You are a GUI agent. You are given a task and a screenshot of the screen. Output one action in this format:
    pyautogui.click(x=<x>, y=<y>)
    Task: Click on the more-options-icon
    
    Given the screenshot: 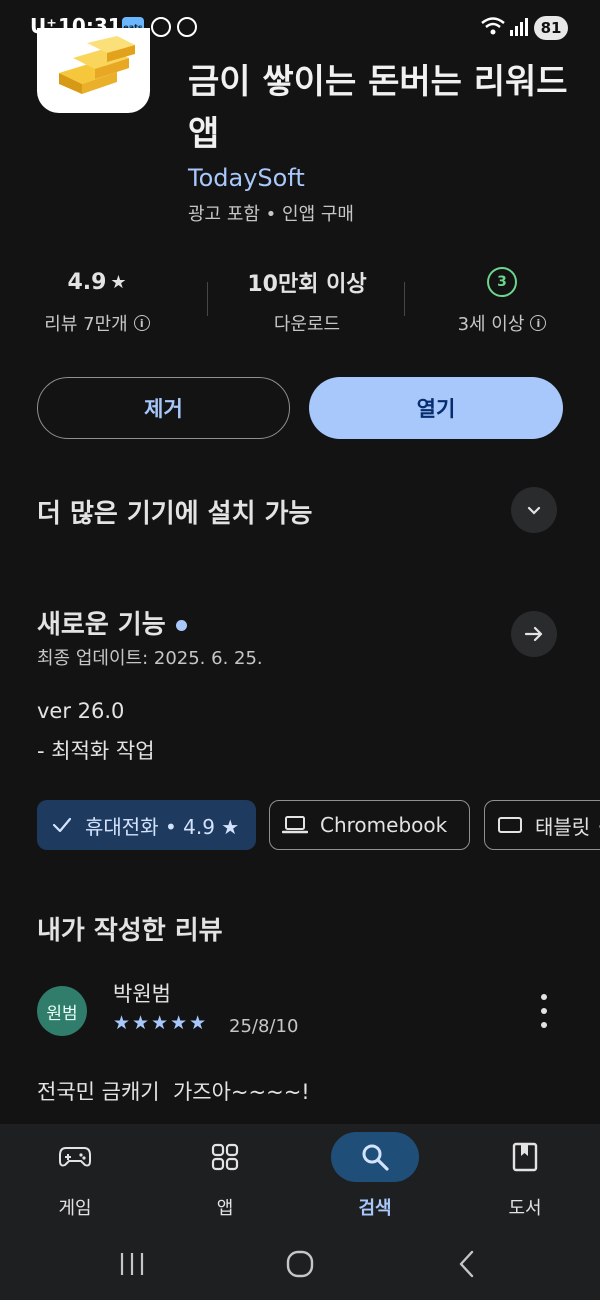 What is the action you would take?
    pyautogui.click(x=544, y=1011)
    